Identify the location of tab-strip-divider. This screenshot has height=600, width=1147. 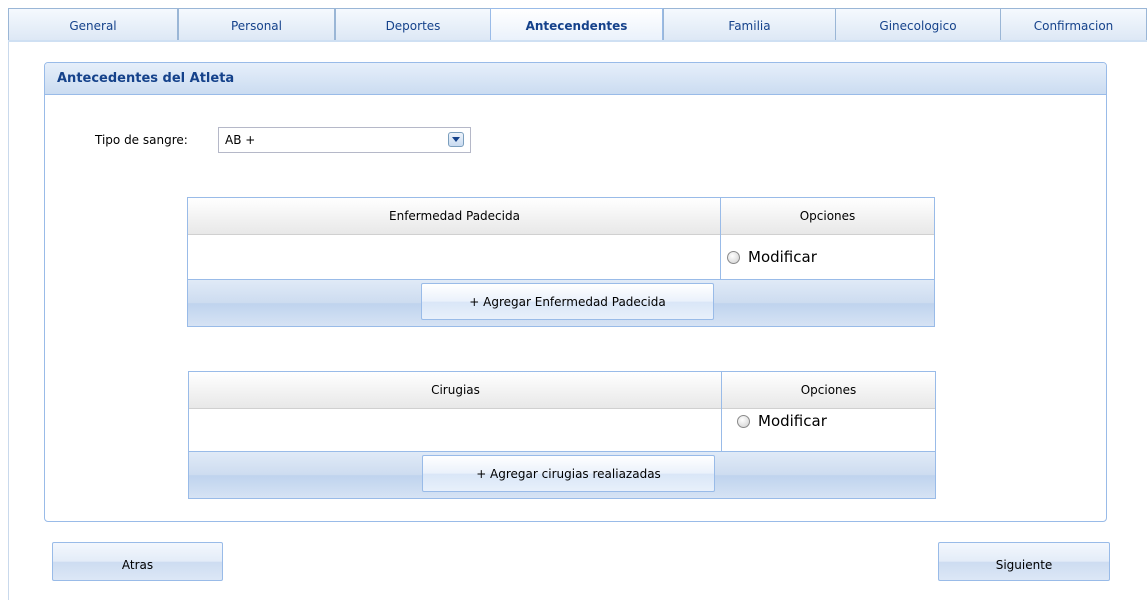
(577, 41).